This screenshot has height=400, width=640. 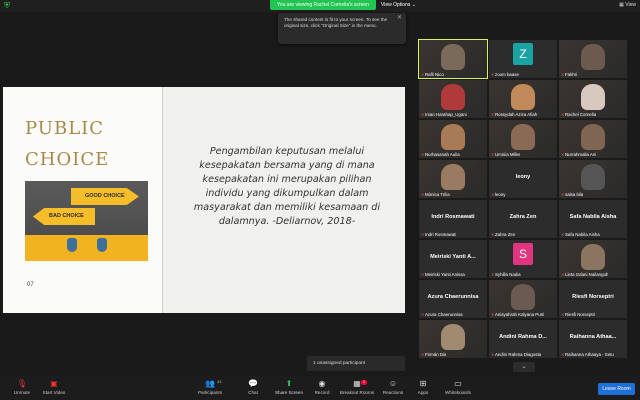 I want to click on breakout-rooms-label: Breakout Rooms, so click(x=357, y=392).